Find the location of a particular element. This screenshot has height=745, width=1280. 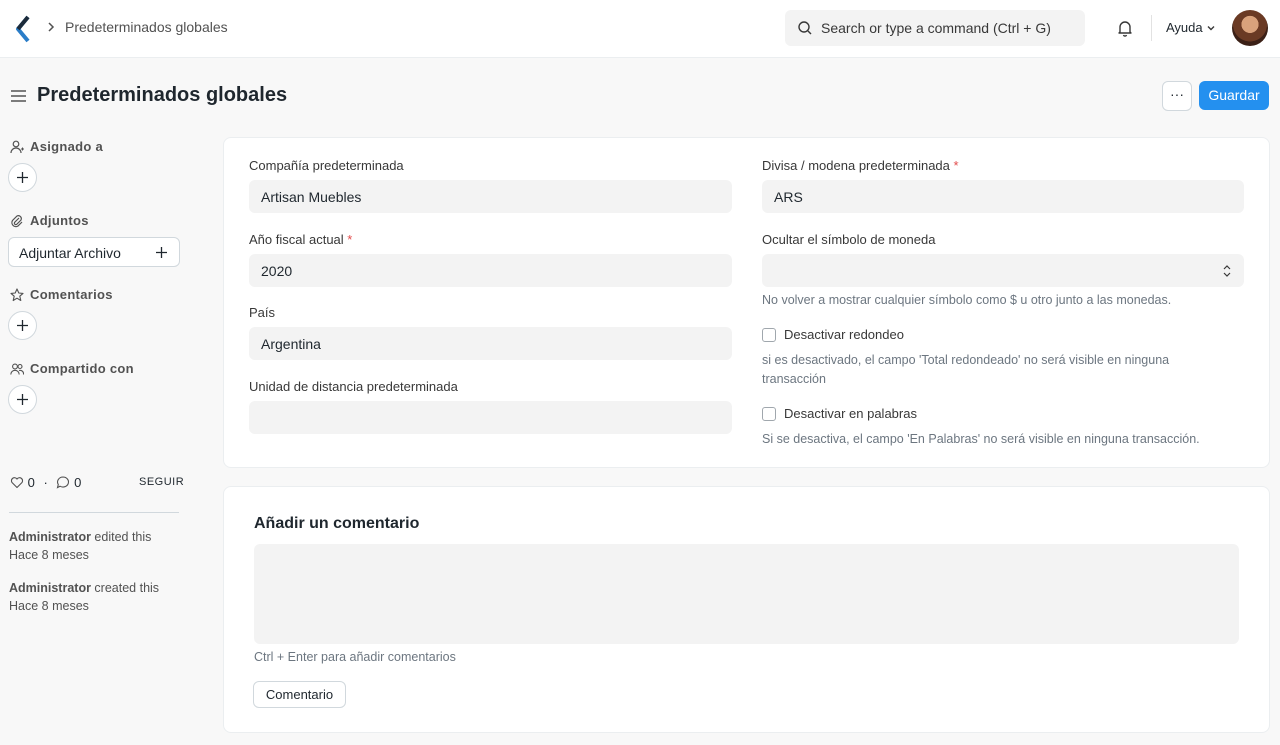

more-actions-button: ··· is located at coordinates (1177, 96).